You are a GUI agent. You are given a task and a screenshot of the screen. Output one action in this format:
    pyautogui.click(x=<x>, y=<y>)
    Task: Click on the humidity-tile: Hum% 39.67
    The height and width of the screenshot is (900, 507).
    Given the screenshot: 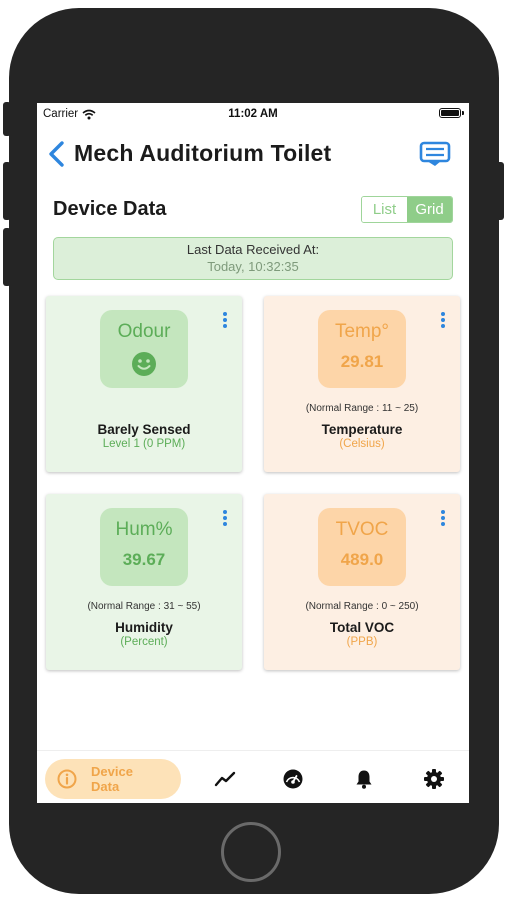 What is the action you would take?
    pyautogui.click(x=144, y=547)
    